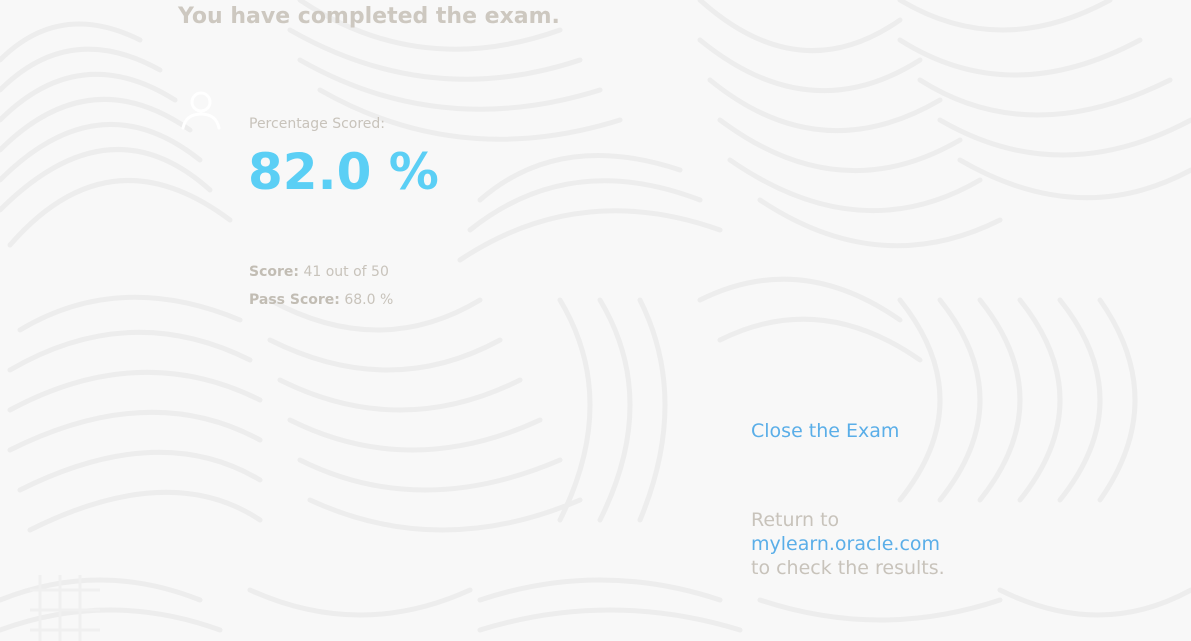  I want to click on percentage-value: 82.0 %, so click(343, 172).